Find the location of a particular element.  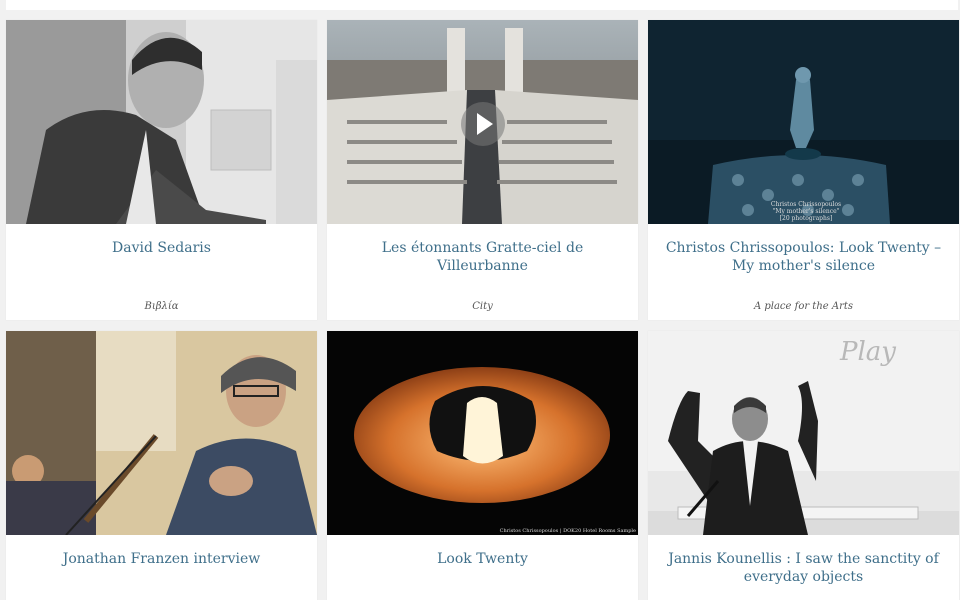

post-card-jonathan-franzen: Jonathan Franzen interview is located at coordinates (161, 465).